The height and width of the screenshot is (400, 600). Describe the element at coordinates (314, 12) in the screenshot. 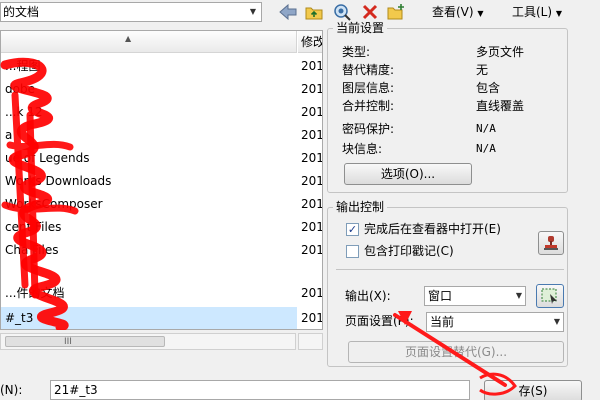

I see `up-folder-icon` at that location.